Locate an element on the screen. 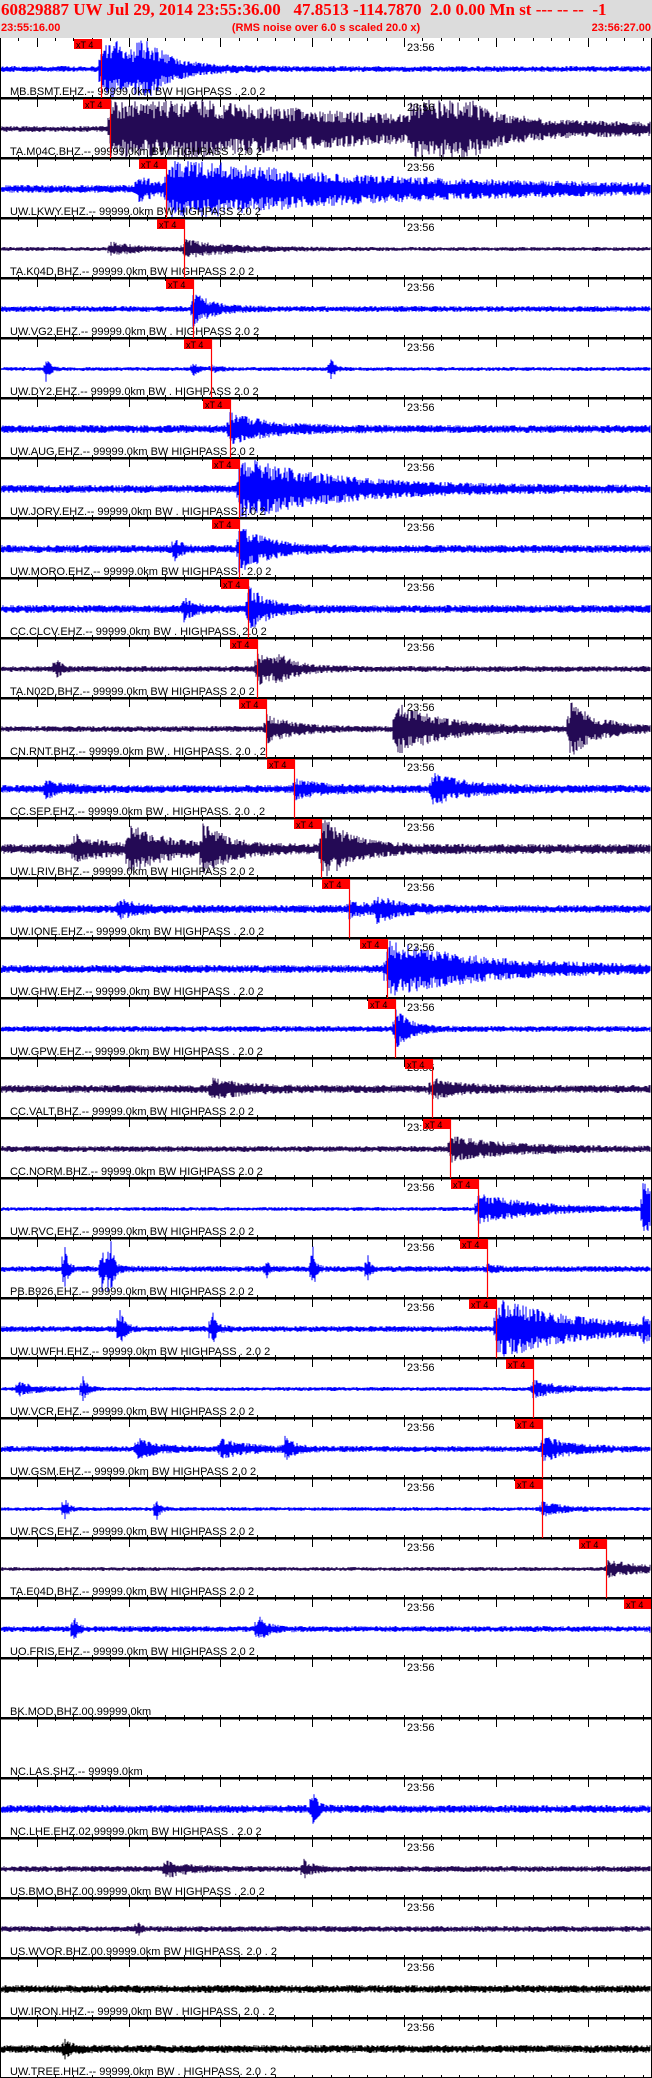 The image size is (652, 2078). trace-row: 23:56 BK.MOD.BHZ.00.99999.0km is located at coordinates (326, 1694).